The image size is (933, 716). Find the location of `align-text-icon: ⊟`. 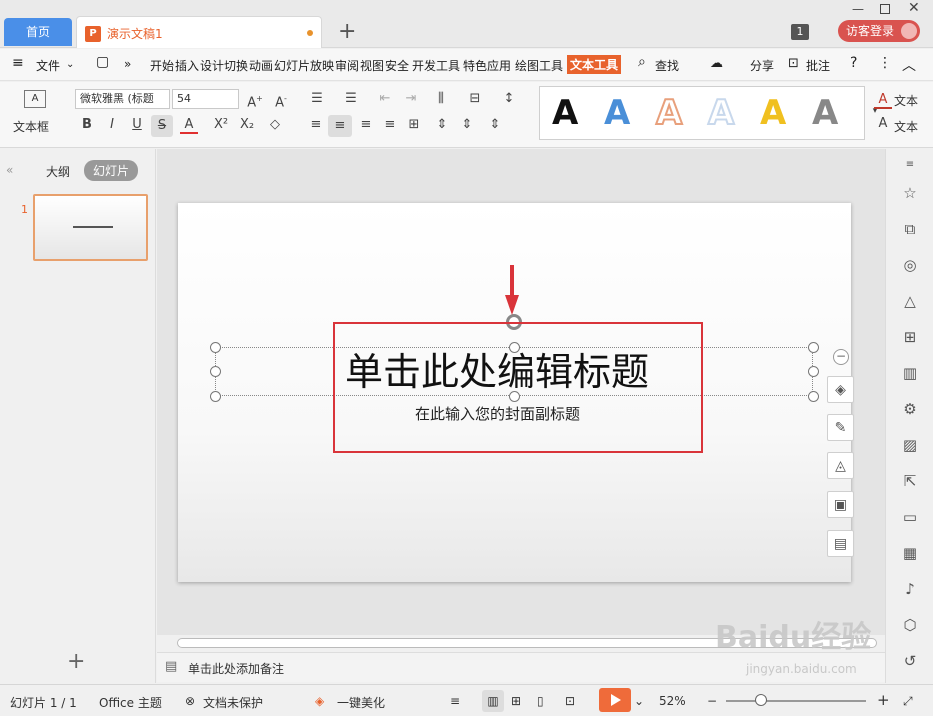

align-text-icon: ⊟ is located at coordinates (475, 99).